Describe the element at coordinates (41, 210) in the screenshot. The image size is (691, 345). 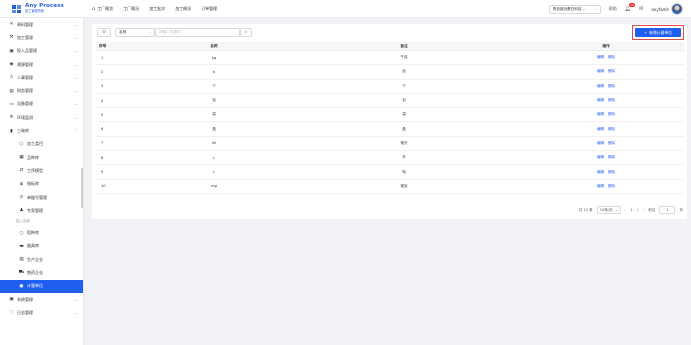
I see `sidebar-item: ♟ 专家管理` at that location.